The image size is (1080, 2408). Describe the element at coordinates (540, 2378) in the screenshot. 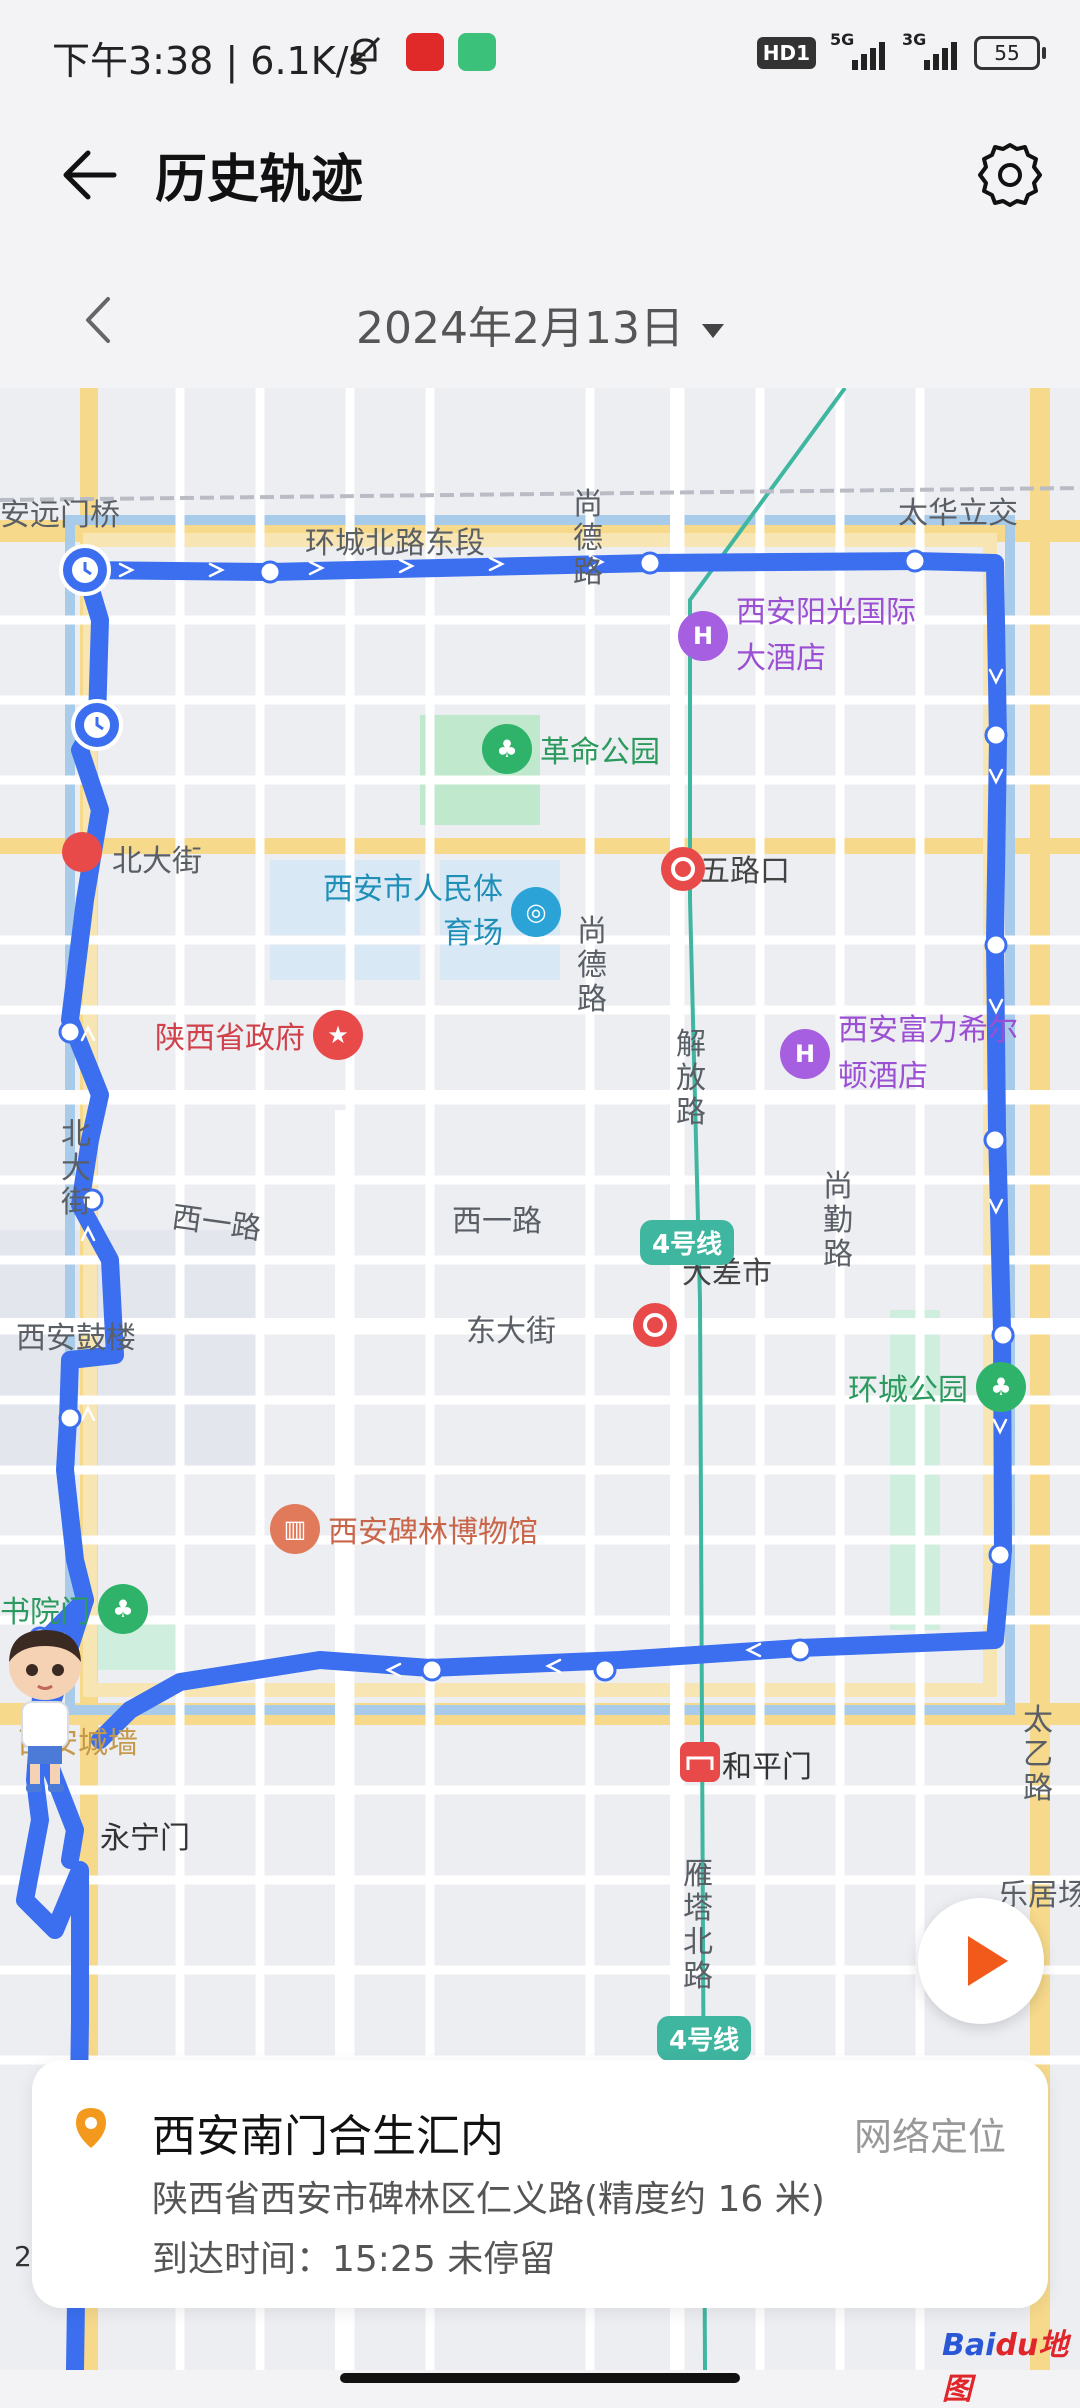

I see `home-indicator` at that location.